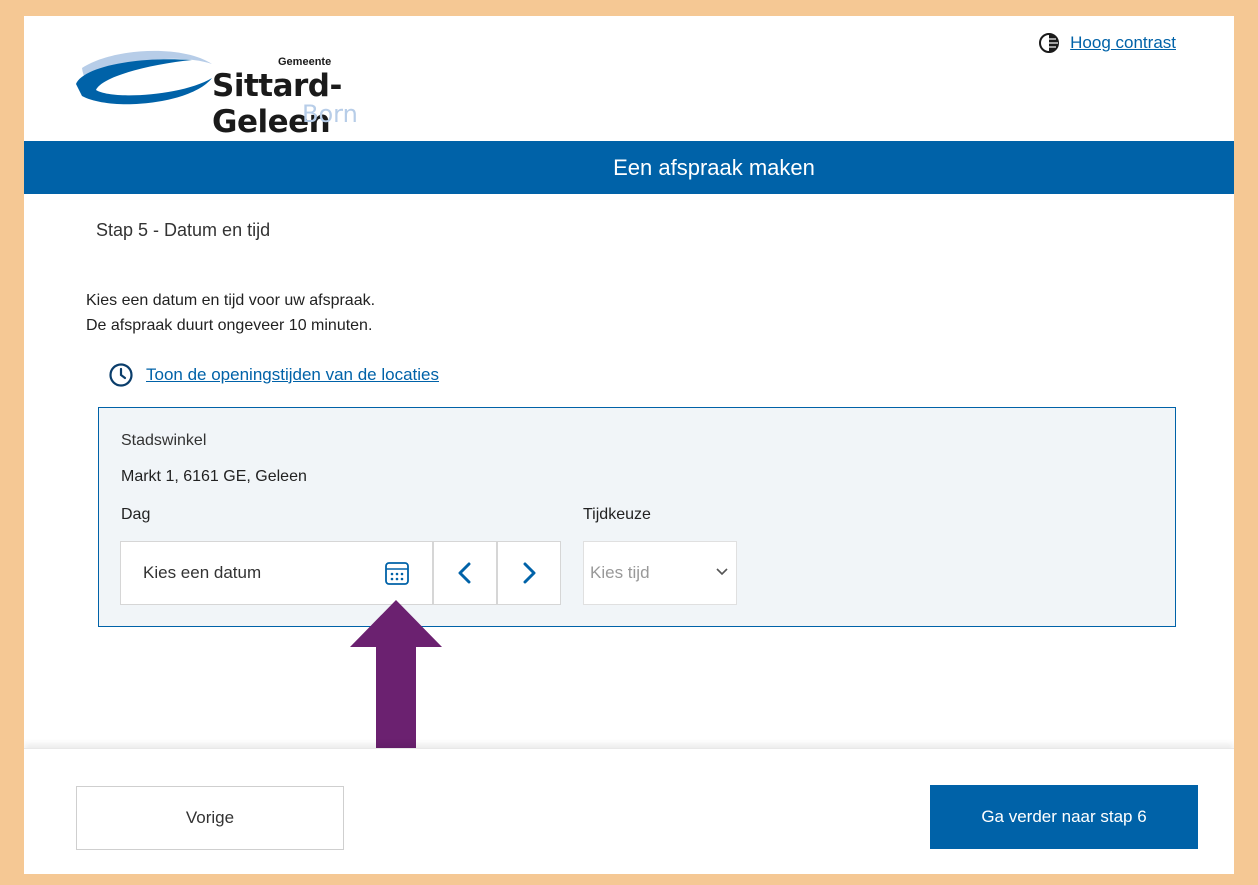 This screenshot has width=1258, height=885. I want to click on clock-icon, so click(121, 375).